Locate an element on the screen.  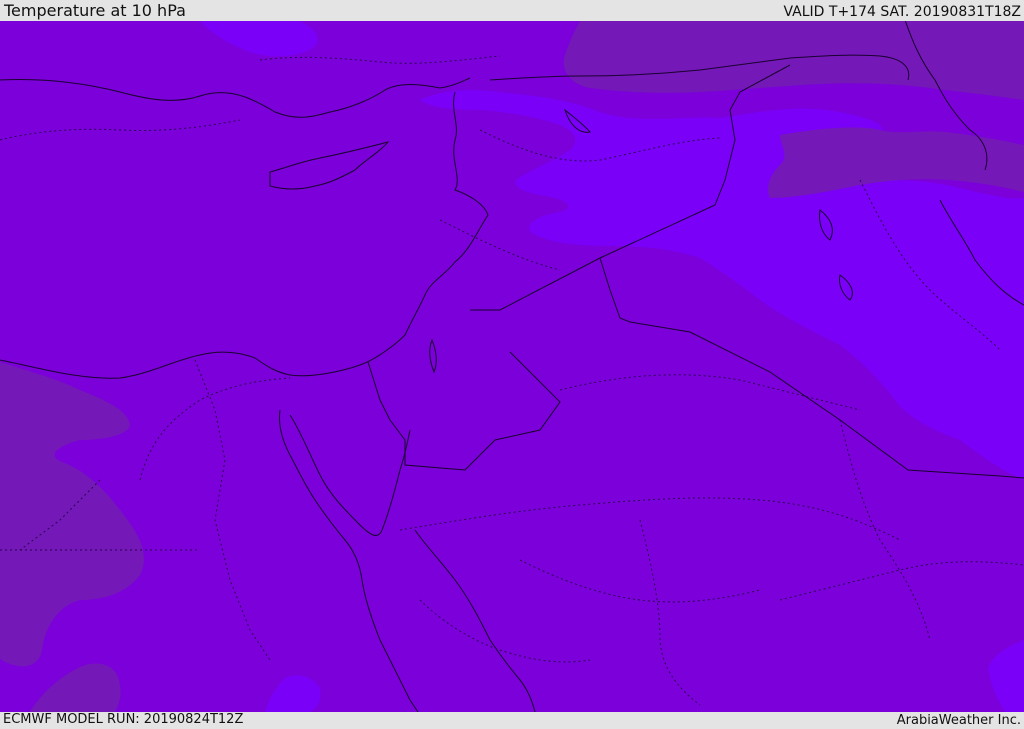
model-run-label: ECMWF MODEL RUN: 20190824T12Z is located at coordinates (123, 719).